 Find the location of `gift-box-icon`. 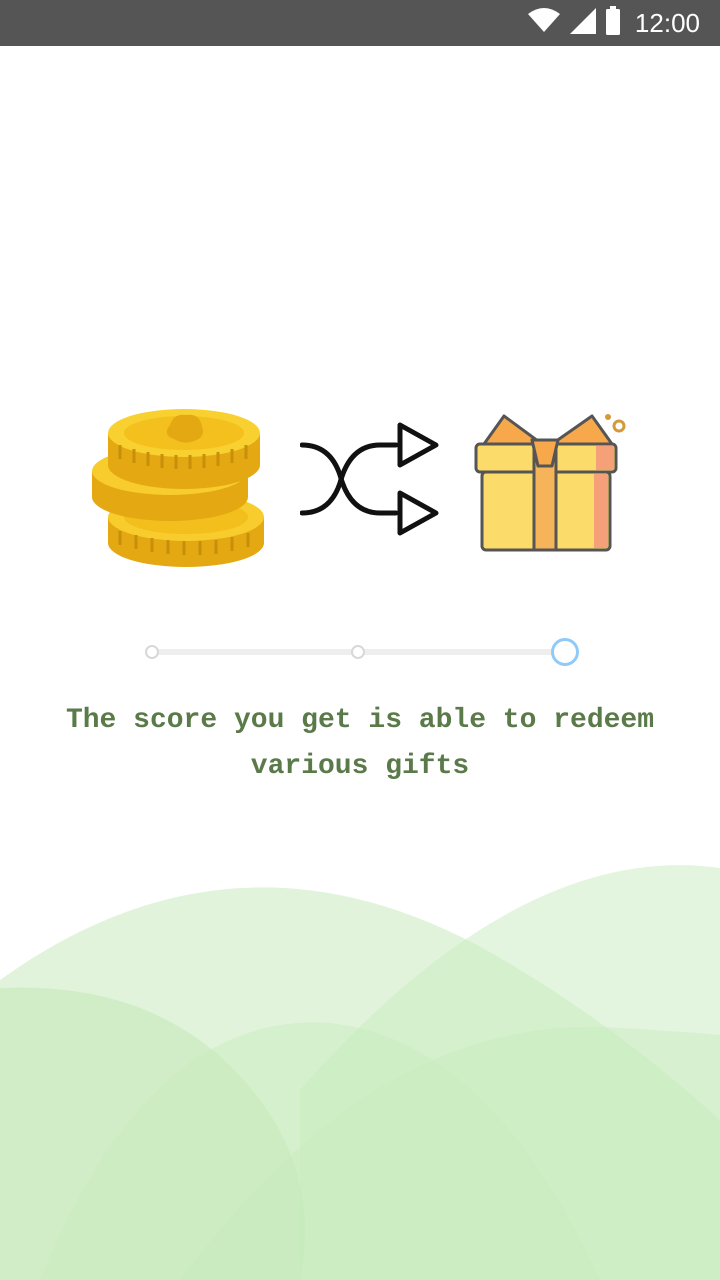

gift-box-icon is located at coordinates (550, 483).